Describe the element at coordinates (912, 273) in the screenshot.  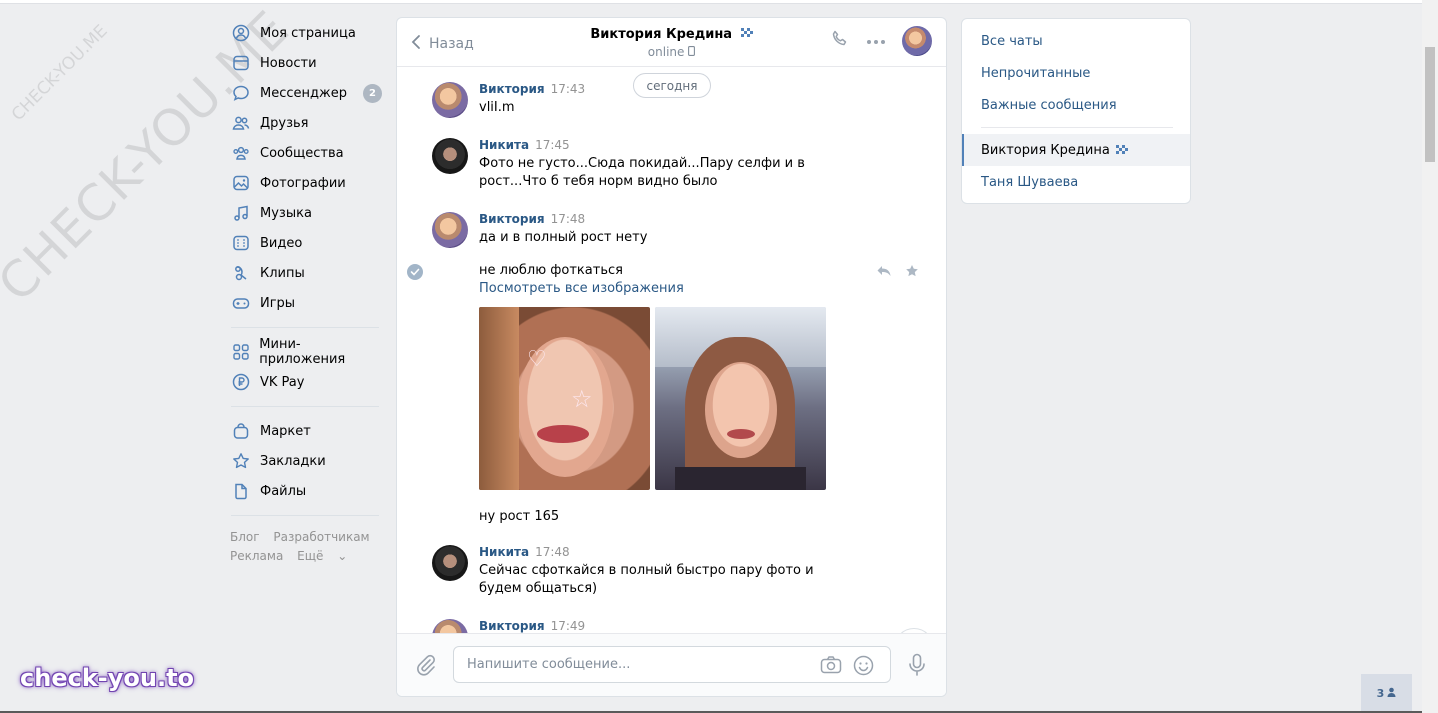
I see `mark-important-button` at that location.